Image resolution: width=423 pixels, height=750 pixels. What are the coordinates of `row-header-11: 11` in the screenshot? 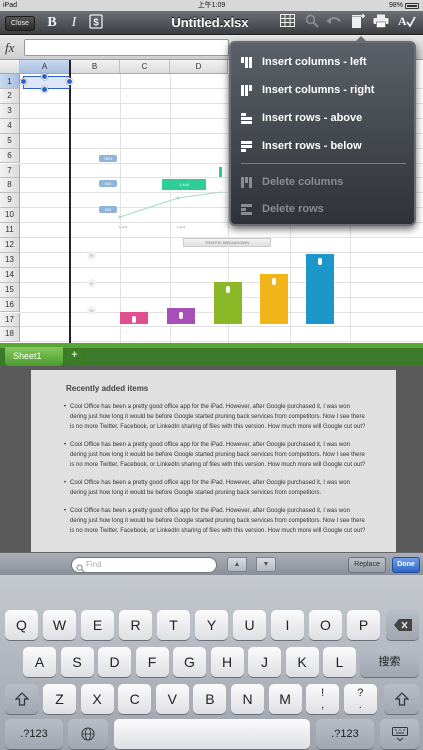 It's located at (10, 230).